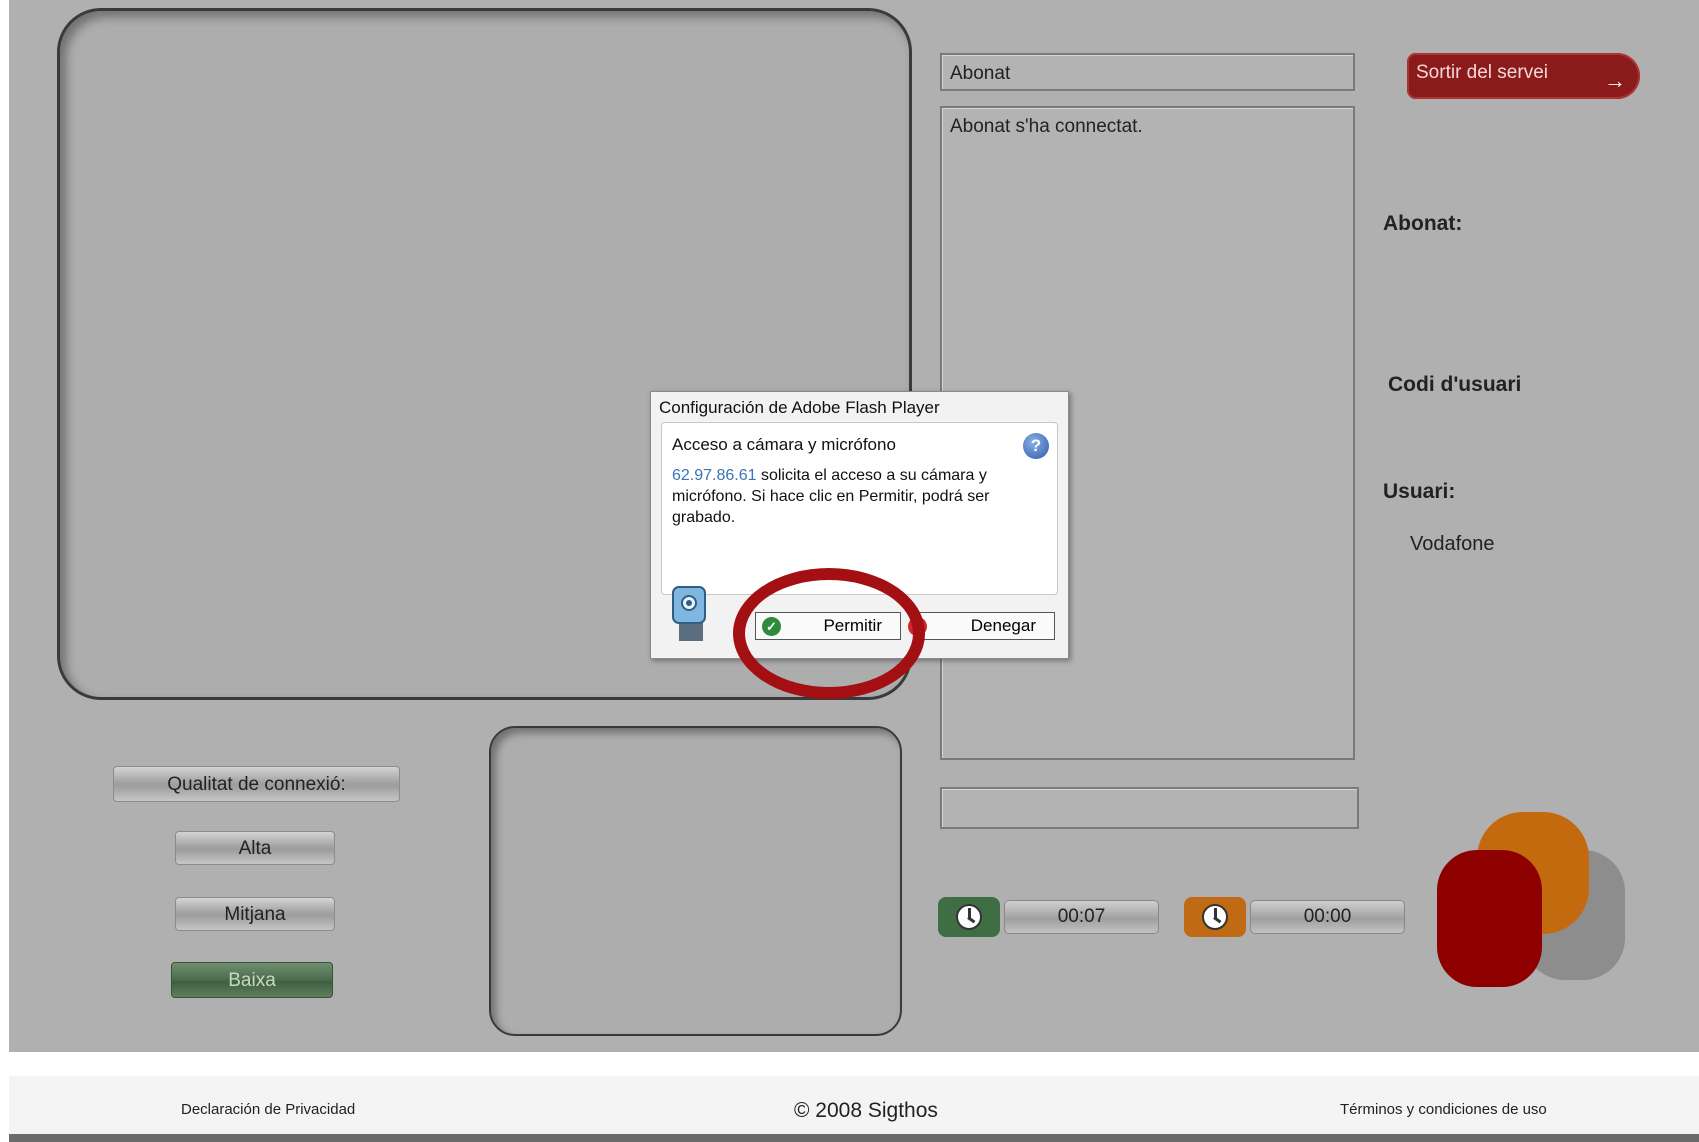  What do you see at coordinates (689, 613) in the screenshot?
I see `webcam-icon` at bounding box center [689, 613].